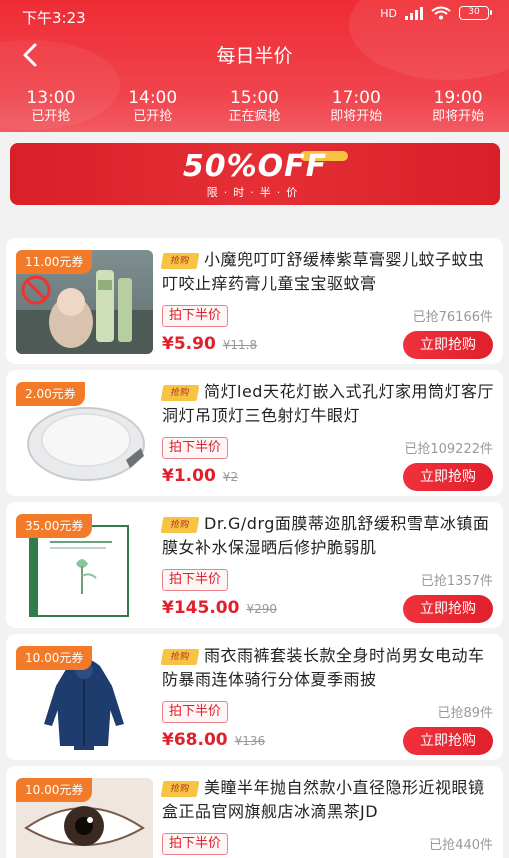 The width and height of the screenshot is (509, 858). Describe the element at coordinates (465, 713) in the screenshot. I see `sold-count: 已抢89件` at that location.